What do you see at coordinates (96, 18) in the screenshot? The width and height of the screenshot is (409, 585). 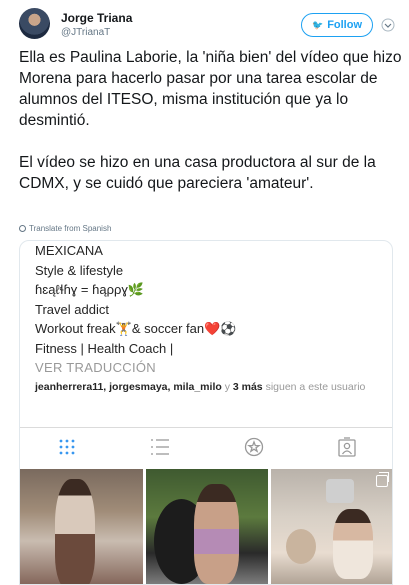 I see `author-name: Jorge Triana` at bounding box center [96, 18].